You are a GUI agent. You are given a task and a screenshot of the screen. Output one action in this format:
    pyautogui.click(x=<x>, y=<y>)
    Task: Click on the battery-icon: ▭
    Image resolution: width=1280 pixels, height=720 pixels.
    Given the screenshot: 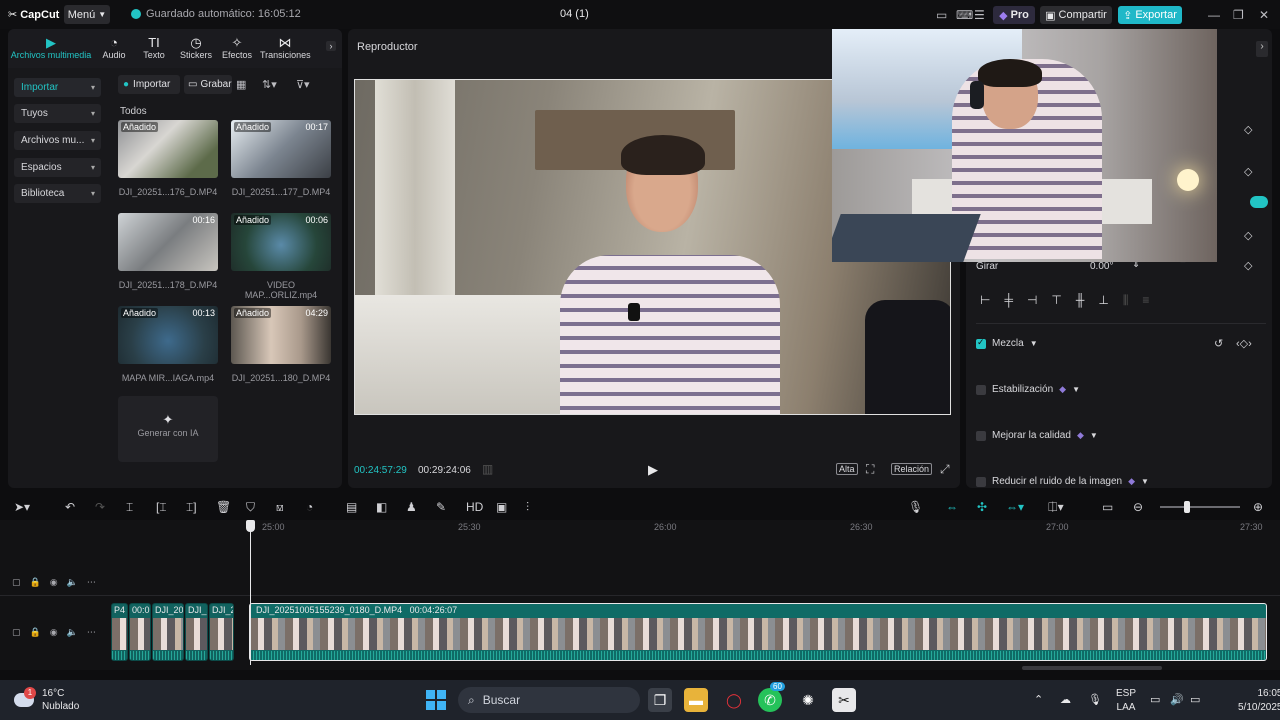 What is the action you would take?
    pyautogui.click(x=1195, y=699)
    